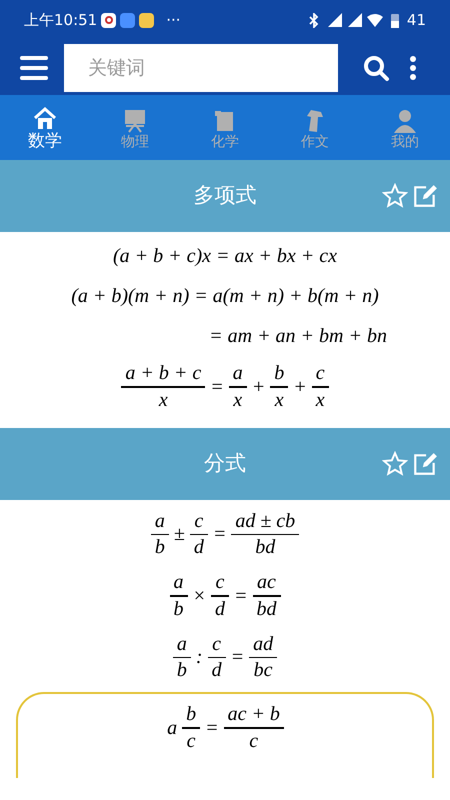 Image resolution: width=450 pixels, height=800 pixels. What do you see at coordinates (315, 127) in the screenshot?
I see `category-tab: 作文` at bounding box center [315, 127].